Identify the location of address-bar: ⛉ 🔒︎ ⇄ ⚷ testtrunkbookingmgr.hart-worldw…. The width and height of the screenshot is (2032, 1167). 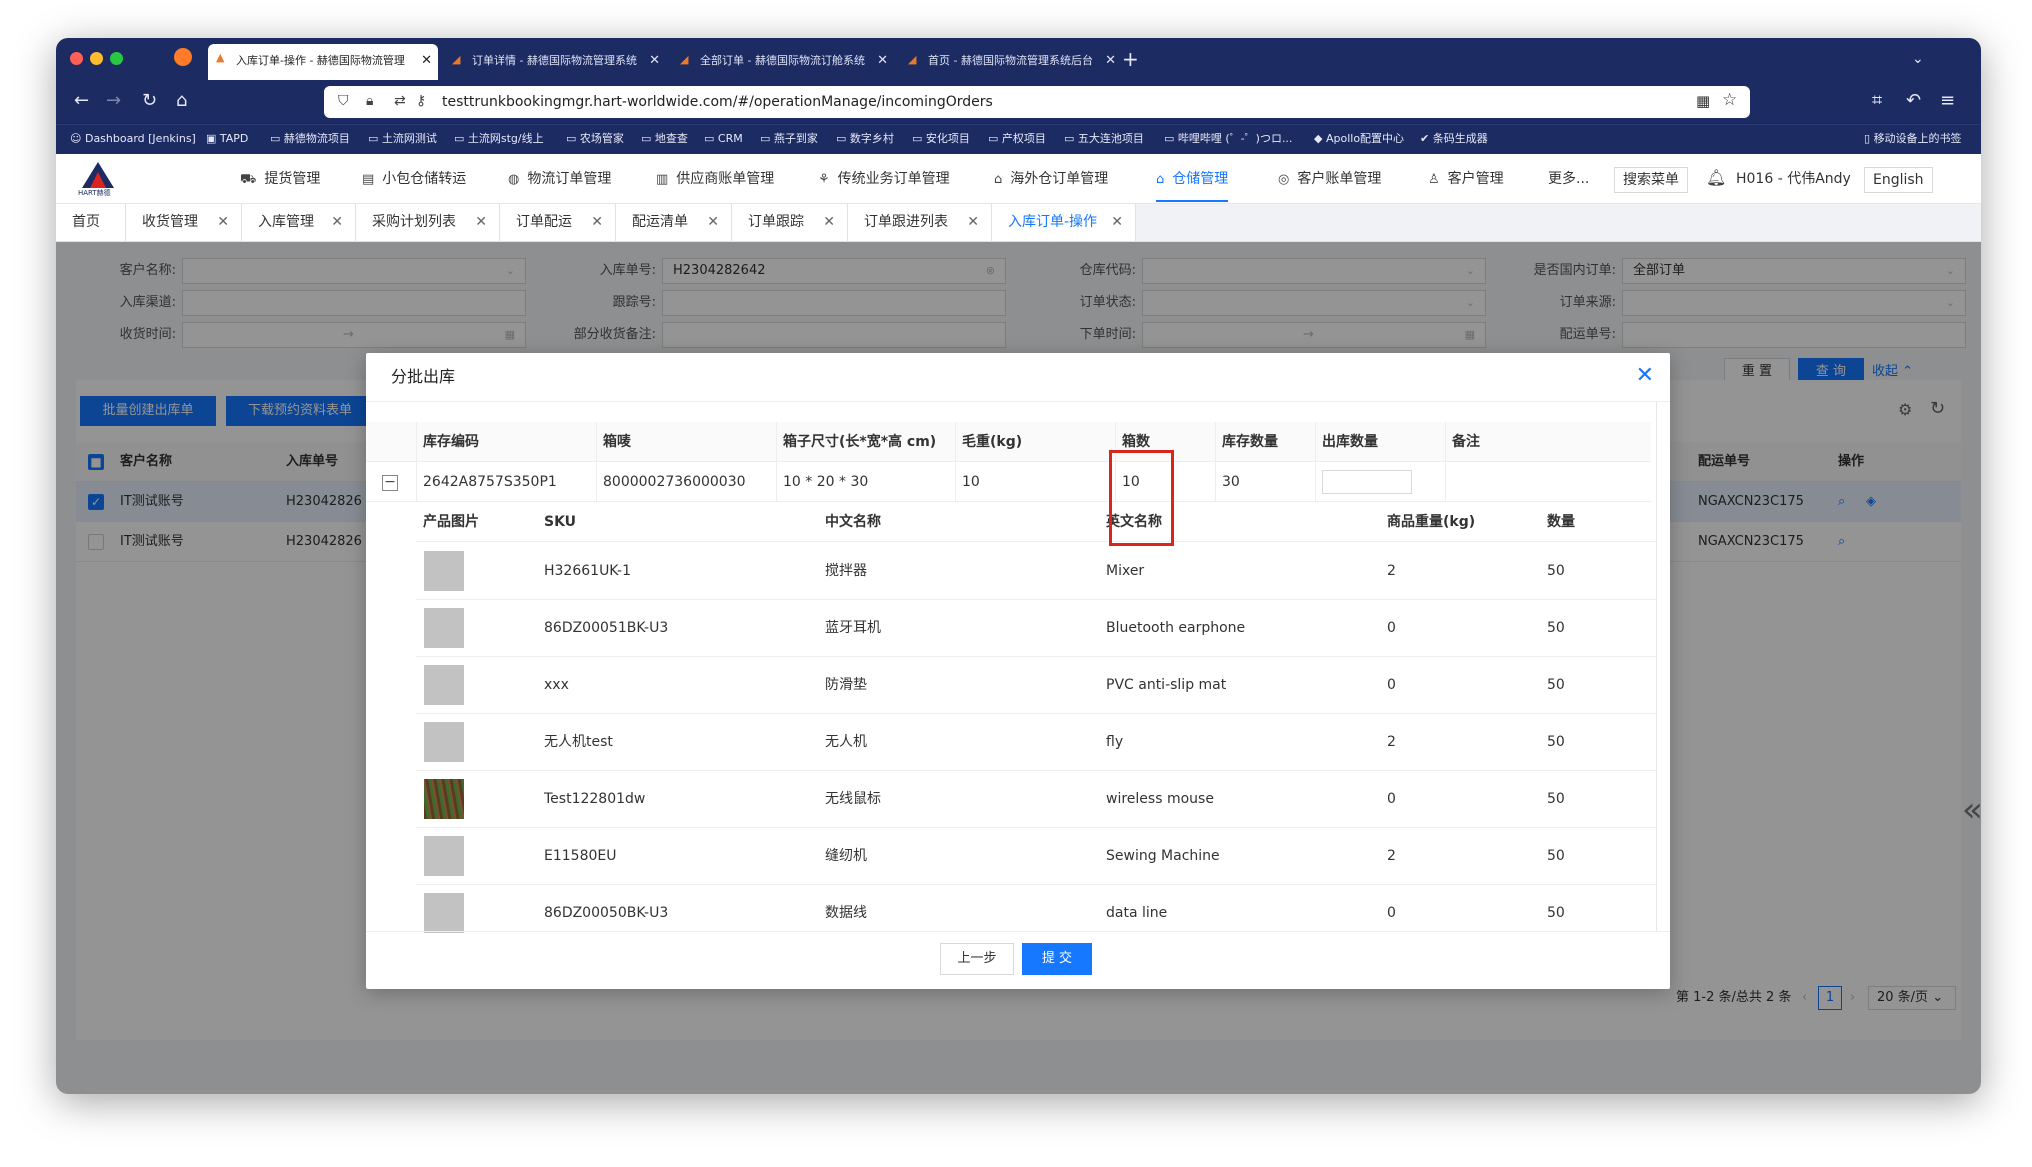
(1037, 102).